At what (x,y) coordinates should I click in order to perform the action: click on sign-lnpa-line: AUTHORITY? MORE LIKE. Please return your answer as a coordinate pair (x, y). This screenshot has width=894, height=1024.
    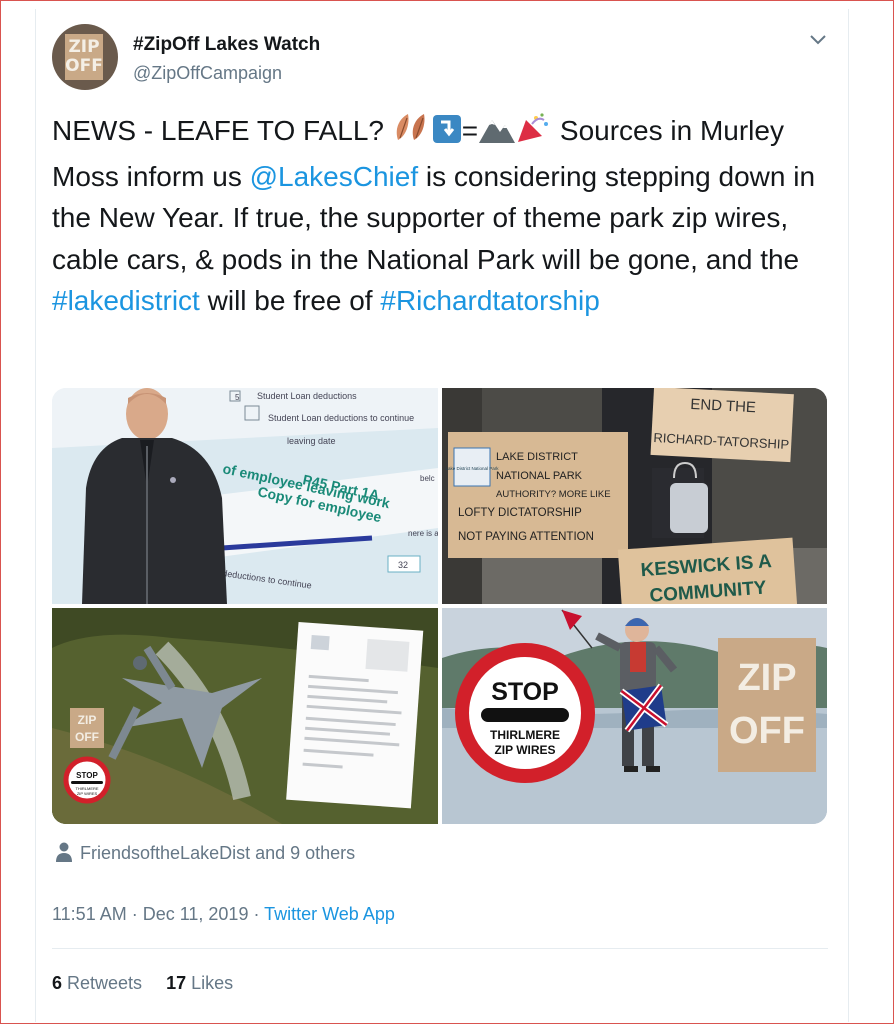
    Looking at the image, I should click on (553, 494).